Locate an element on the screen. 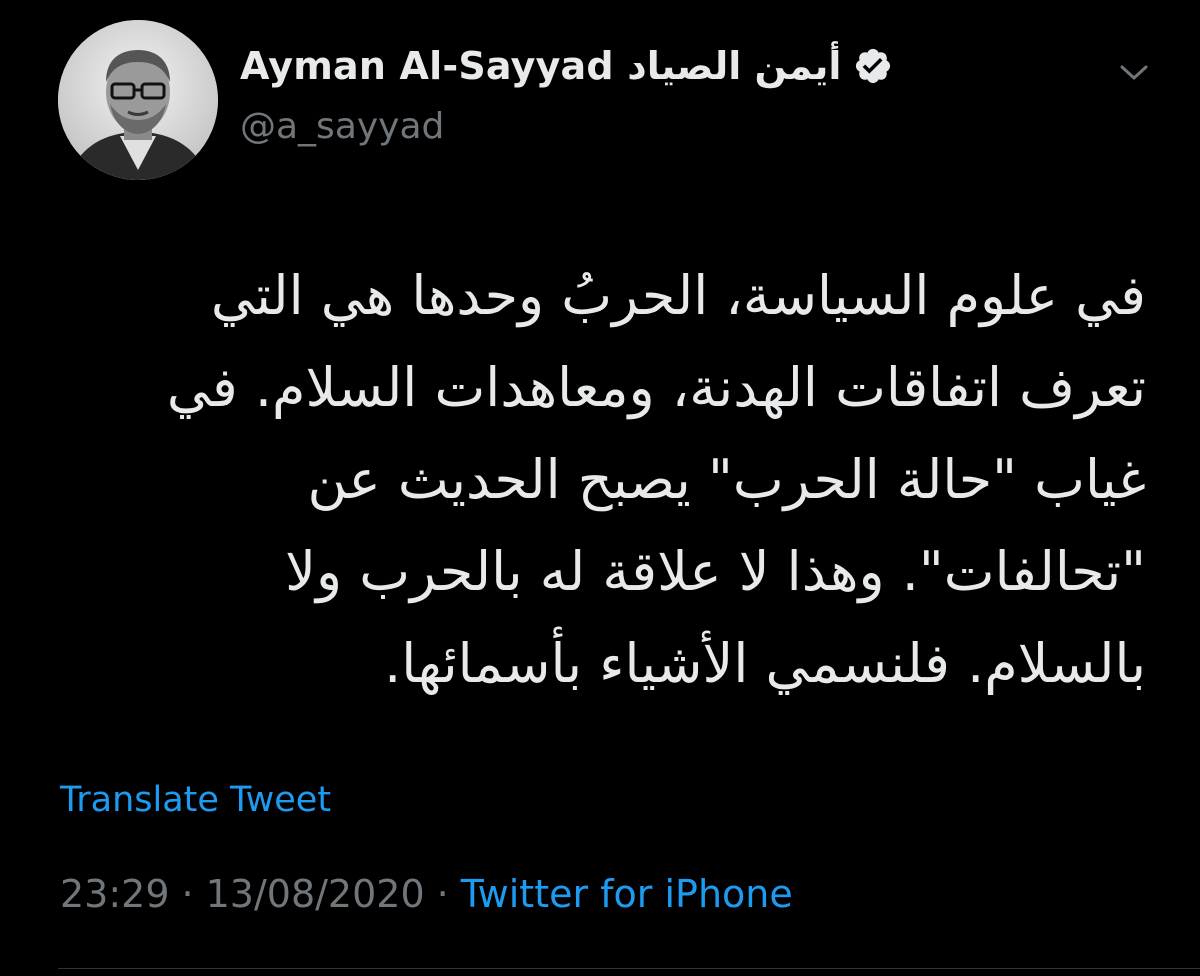 The image size is (1200, 976). author-handle: @a_sayyad is located at coordinates (342, 126).